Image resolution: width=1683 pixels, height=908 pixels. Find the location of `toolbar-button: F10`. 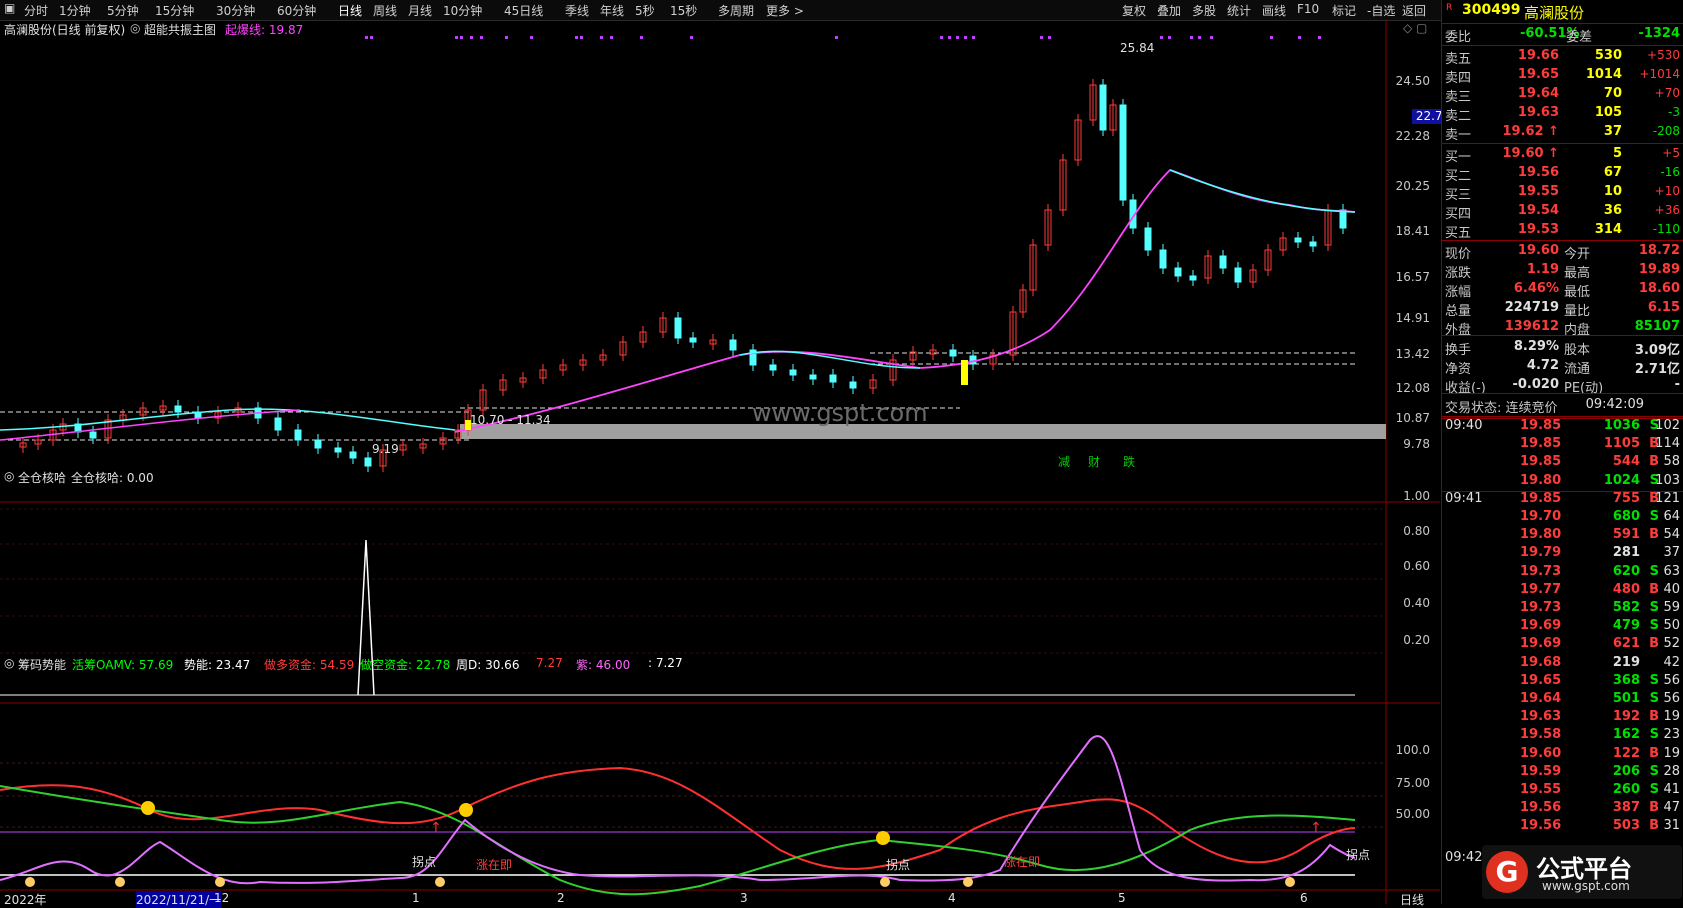

toolbar-button: F10 is located at coordinates (1308, 9).